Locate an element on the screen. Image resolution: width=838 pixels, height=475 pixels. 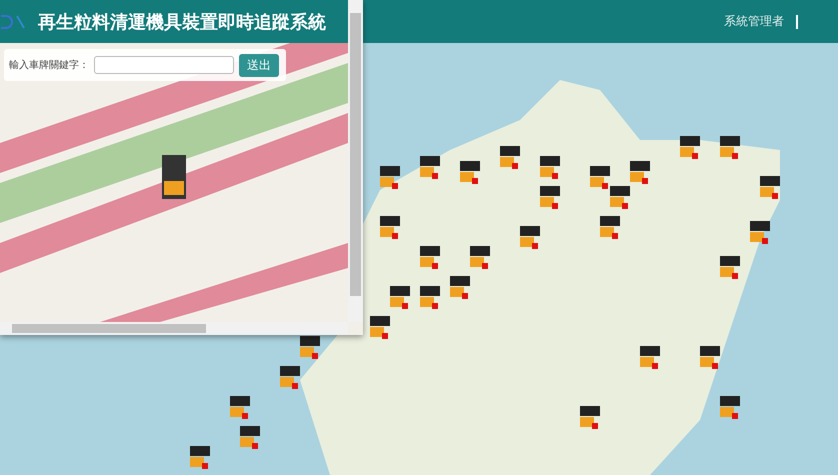
user-name: 系統管理者 is located at coordinates (754, 21).